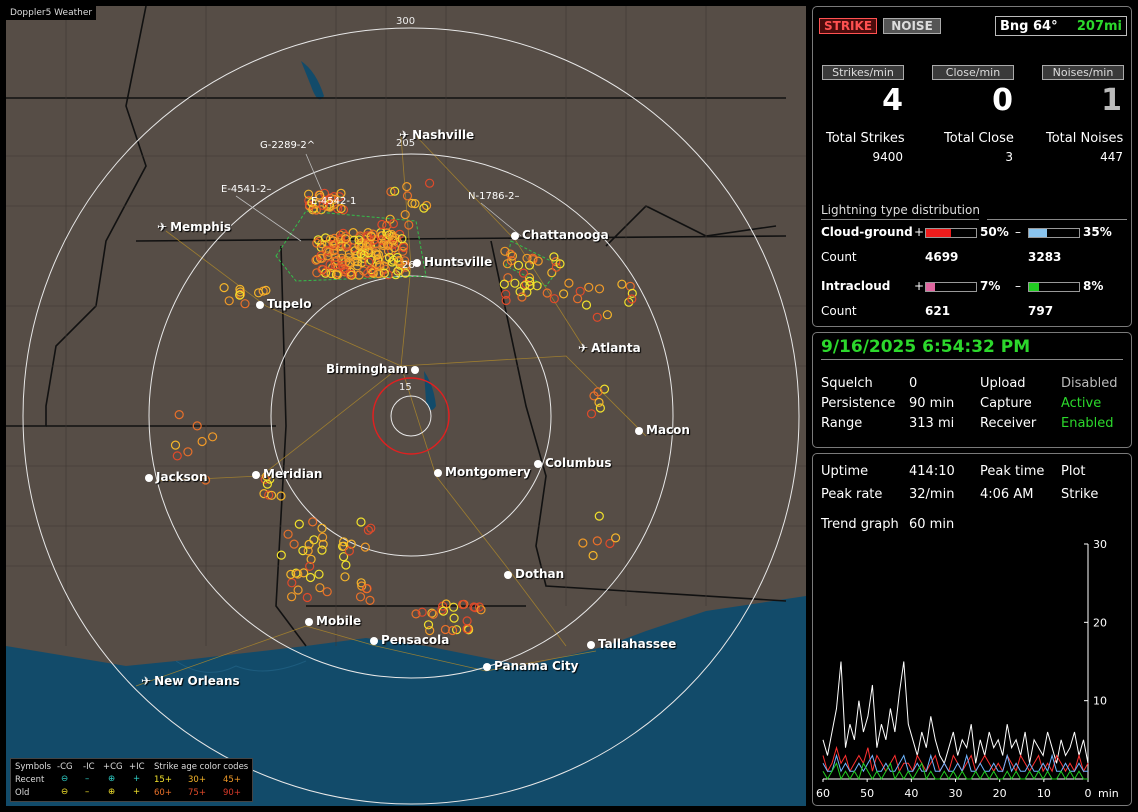 The image size is (1138, 812). What do you see at coordinates (839, 257) in the screenshot?
I see `cg-count-label: Count` at bounding box center [839, 257].